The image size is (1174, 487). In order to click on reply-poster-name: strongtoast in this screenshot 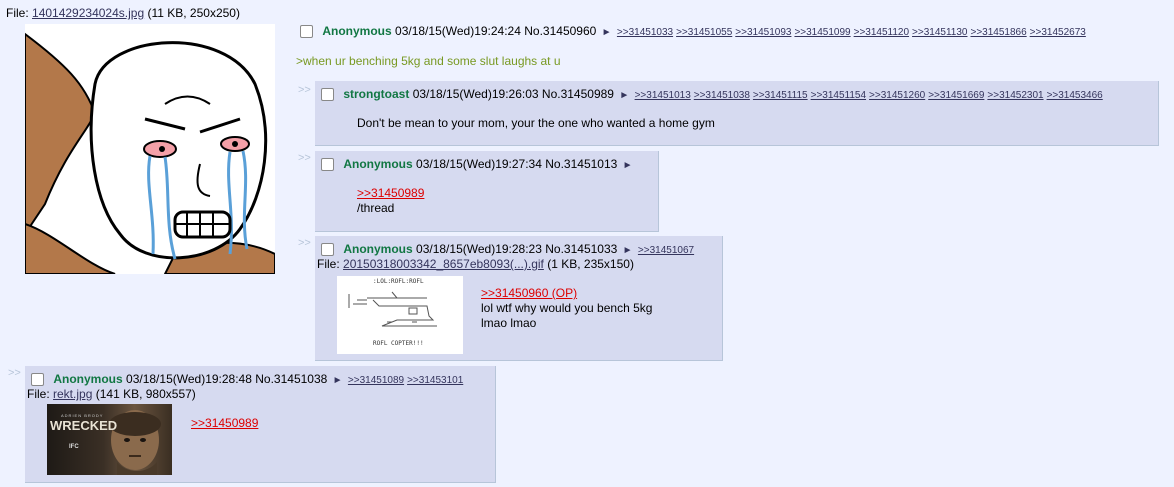, I will do `click(376, 94)`.